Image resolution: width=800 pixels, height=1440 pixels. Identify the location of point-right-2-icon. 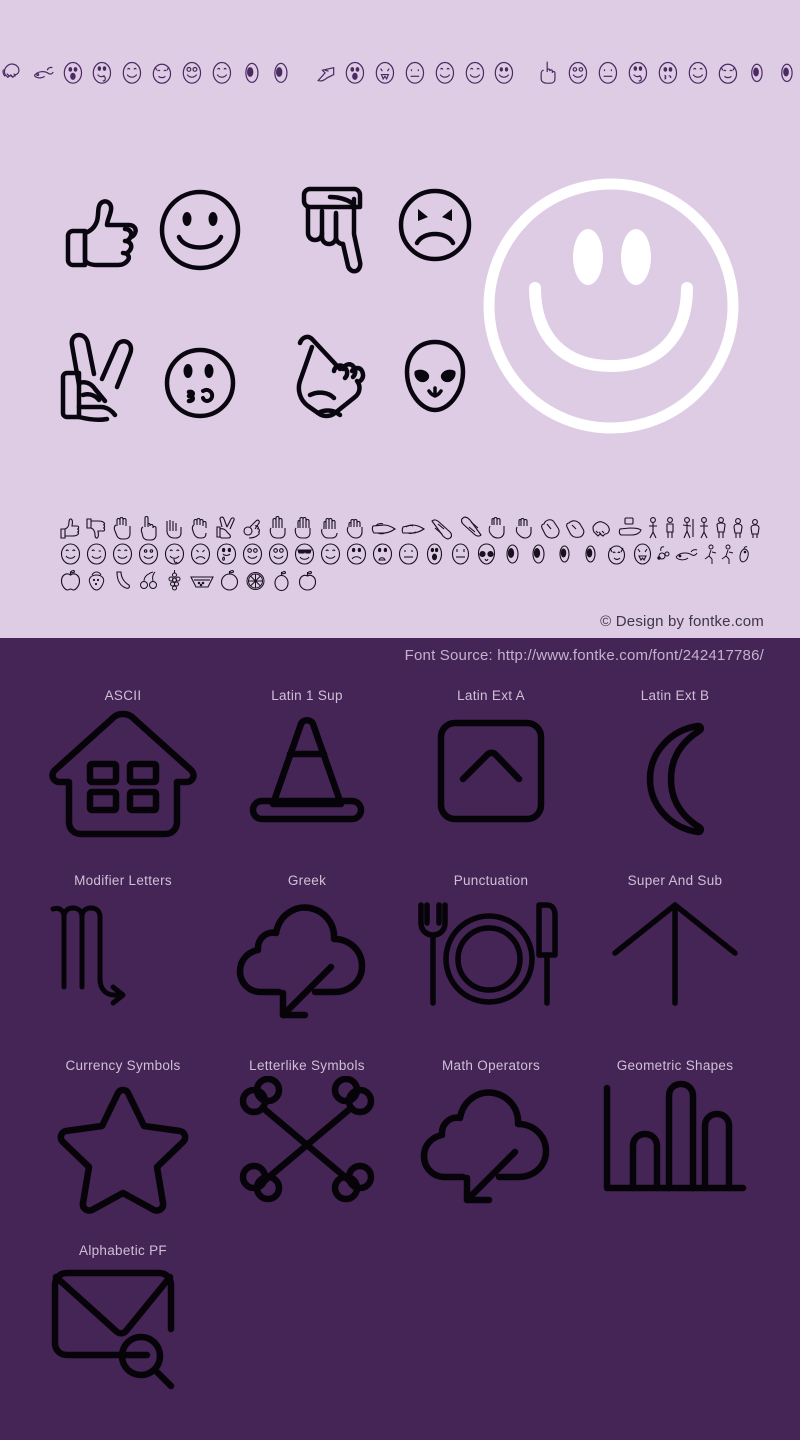
(413, 529).